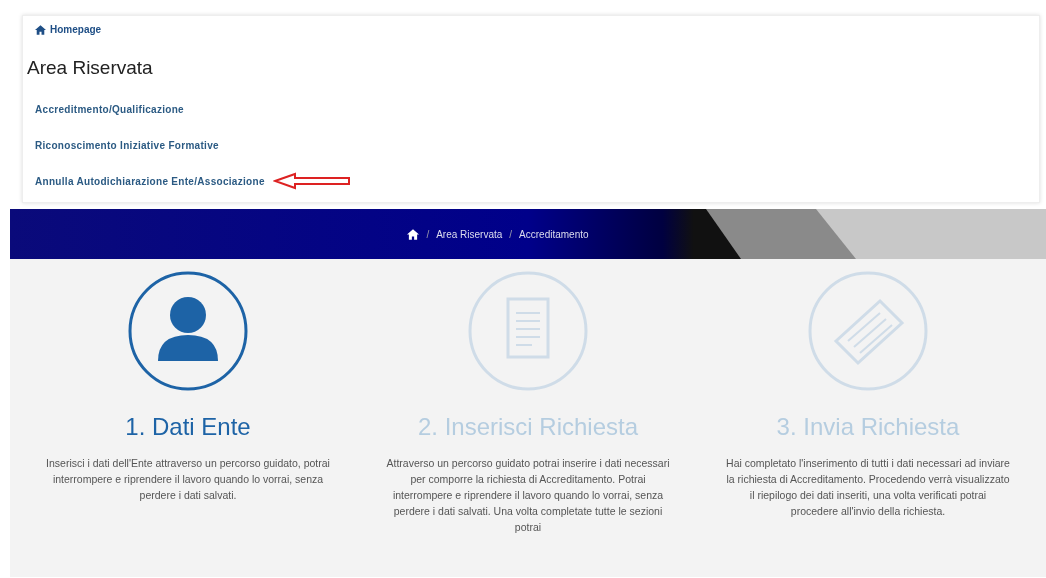 The width and height of the screenshot is (1046, 578). What do you see at coordinates (188, 479) in the screenshot?
I see `step-description: Inserisci i dati dell'Ente attraverso un percorso guidato, potrai interrompere e riprendere il lavoro quando lo vorrai, senza perdere i dati salvati.` at bounding box center [188, 479].